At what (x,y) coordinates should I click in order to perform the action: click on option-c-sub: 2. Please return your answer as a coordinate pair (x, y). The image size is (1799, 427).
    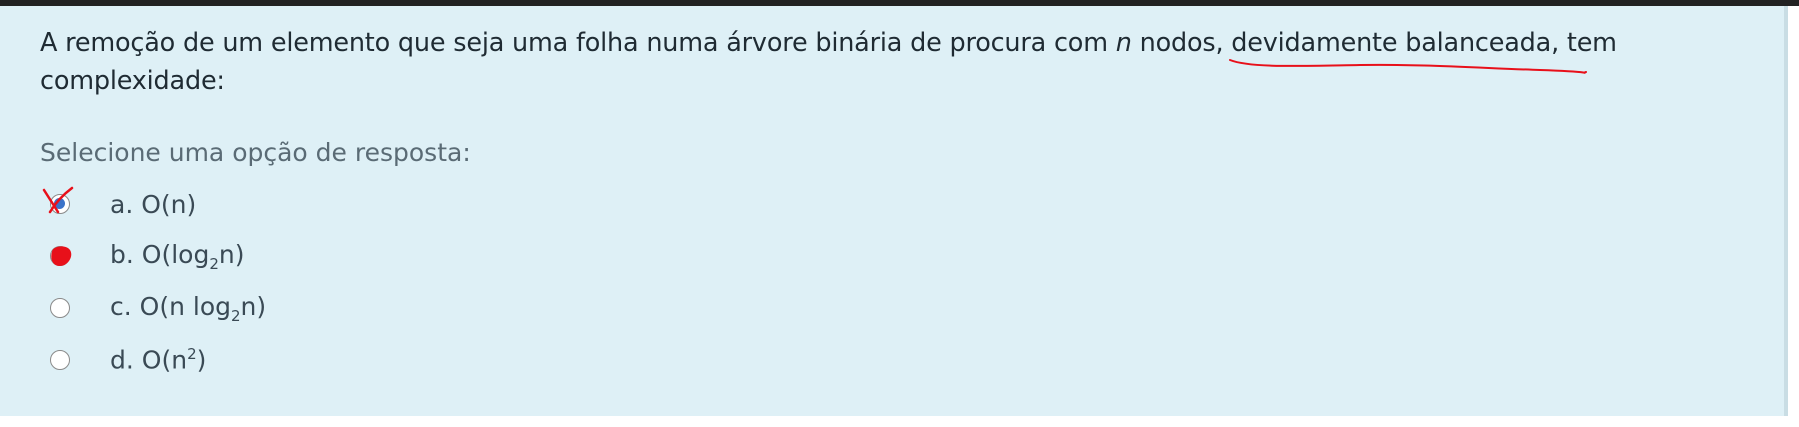
    Looking at the image, I should click on (236, 315).